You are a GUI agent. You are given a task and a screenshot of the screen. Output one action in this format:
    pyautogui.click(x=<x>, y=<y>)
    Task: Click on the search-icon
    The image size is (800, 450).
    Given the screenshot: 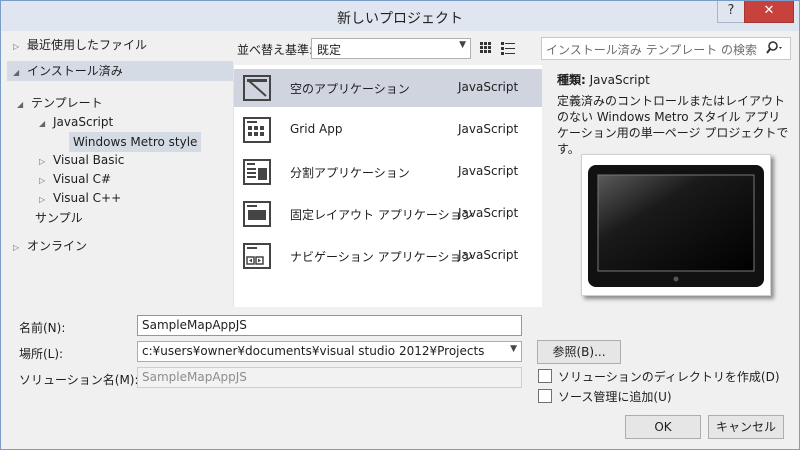 What is the action you would take?
    pyautogui.click(x=775, y=48)
    